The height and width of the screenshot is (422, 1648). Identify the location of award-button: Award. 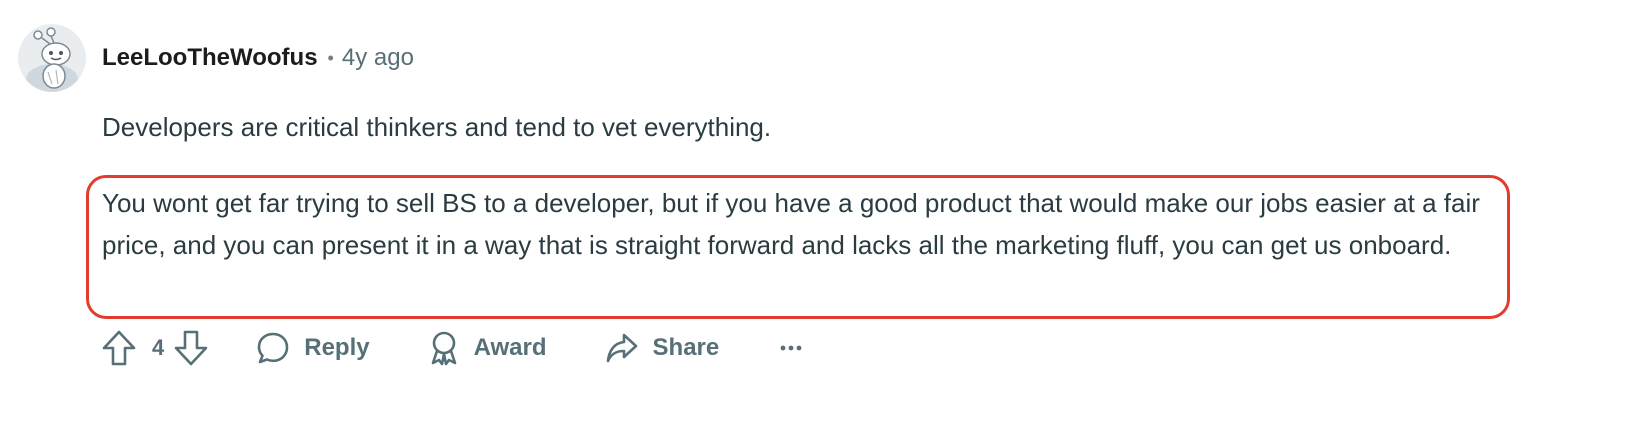
(487, 348).